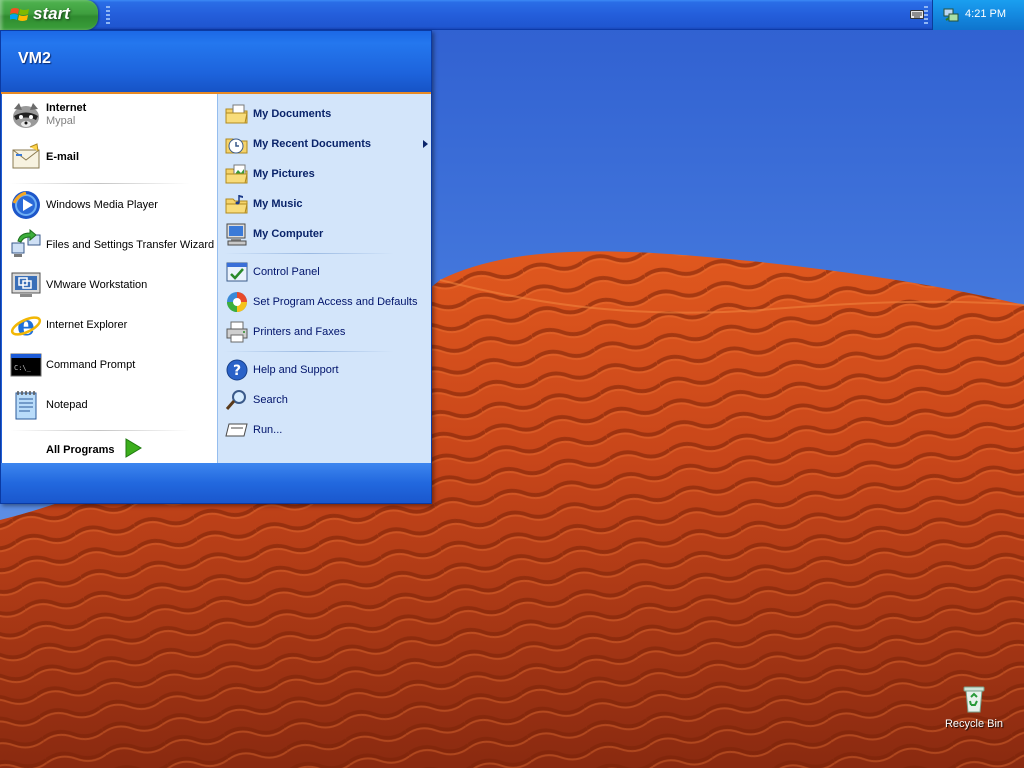  I want to click on desktop-icon-recycle-bin: Recycle Bin, so click(974, 706).